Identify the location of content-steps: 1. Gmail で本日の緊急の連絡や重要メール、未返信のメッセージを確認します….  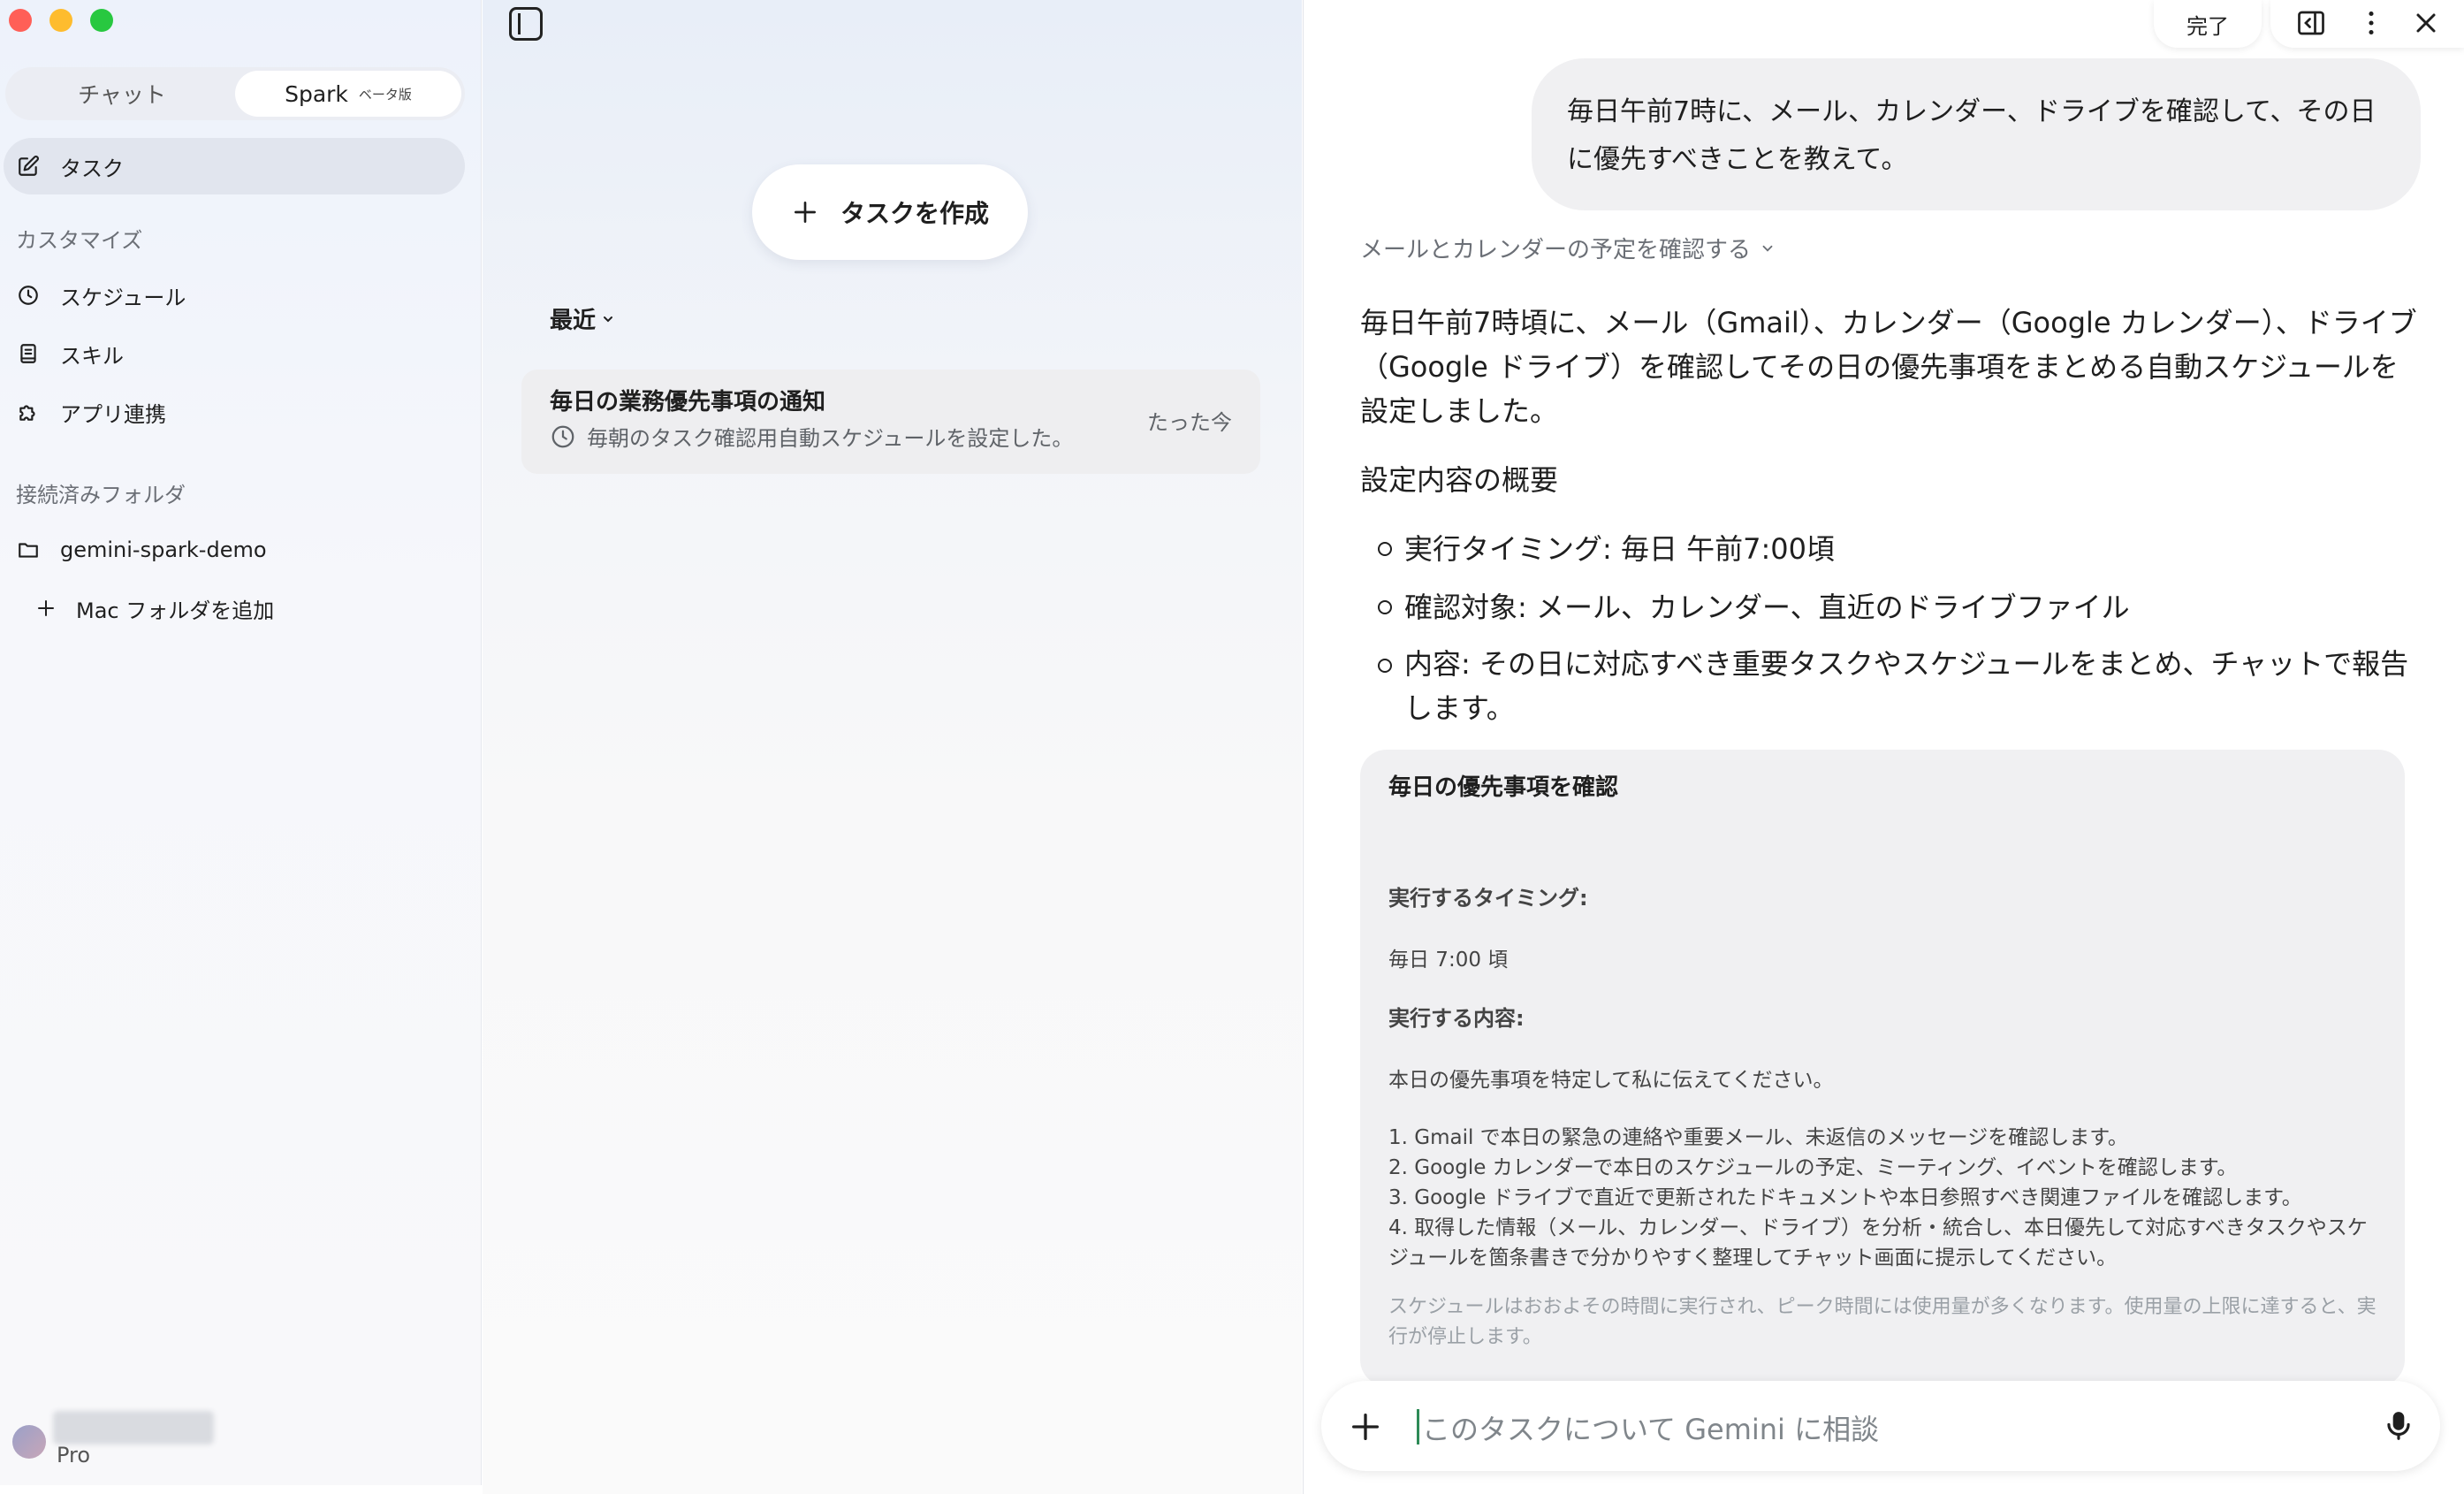
(1883, 1198).